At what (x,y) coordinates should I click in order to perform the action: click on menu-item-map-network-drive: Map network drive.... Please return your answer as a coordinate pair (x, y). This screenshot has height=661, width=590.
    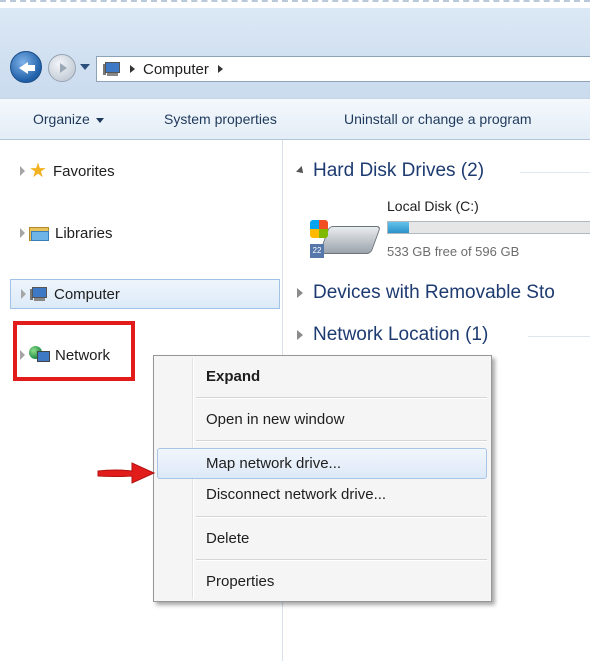
    Looking at the image, I should click on (273, 463).